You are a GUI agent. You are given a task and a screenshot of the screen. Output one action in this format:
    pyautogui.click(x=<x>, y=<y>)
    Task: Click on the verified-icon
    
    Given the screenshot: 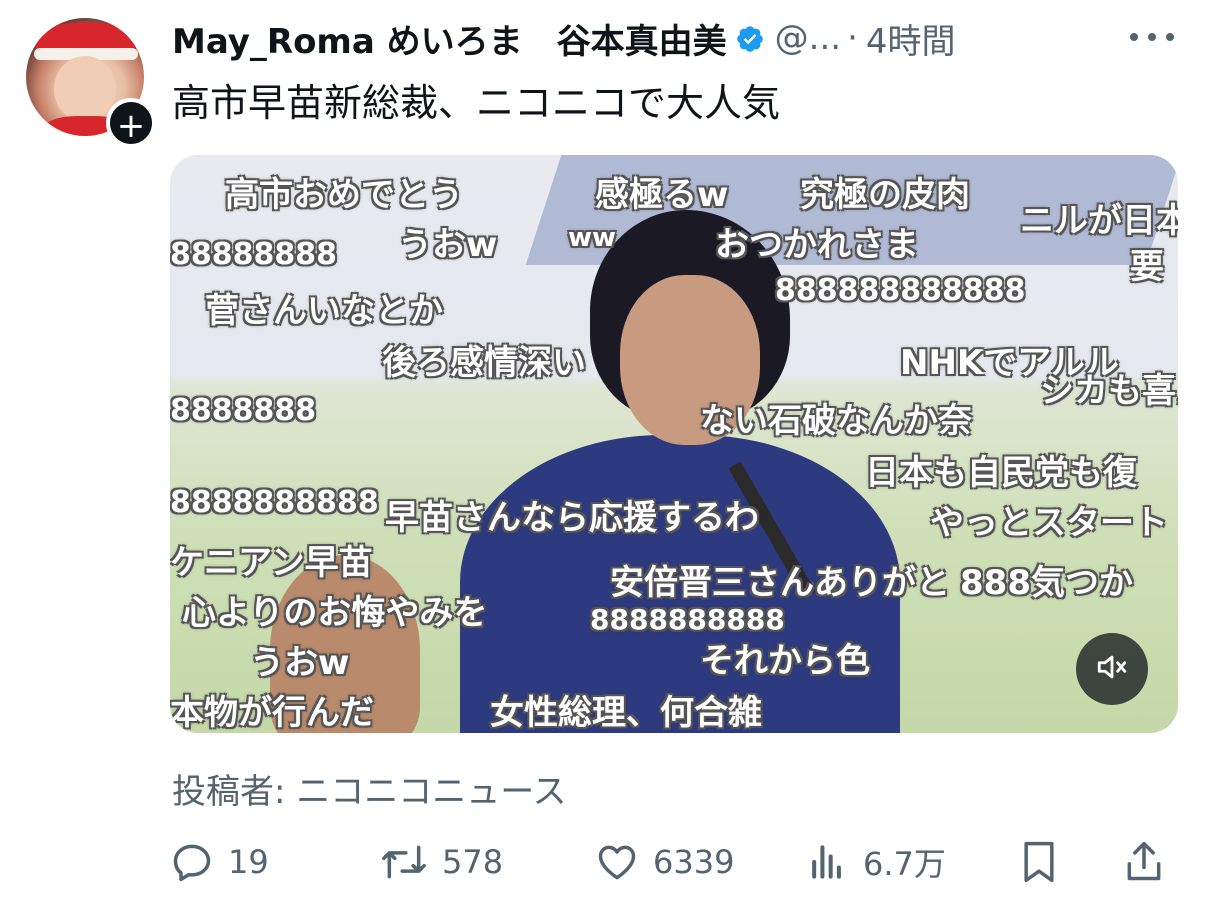 What is the action you would take?
    pyautogui.click(x=750, y=38)
    